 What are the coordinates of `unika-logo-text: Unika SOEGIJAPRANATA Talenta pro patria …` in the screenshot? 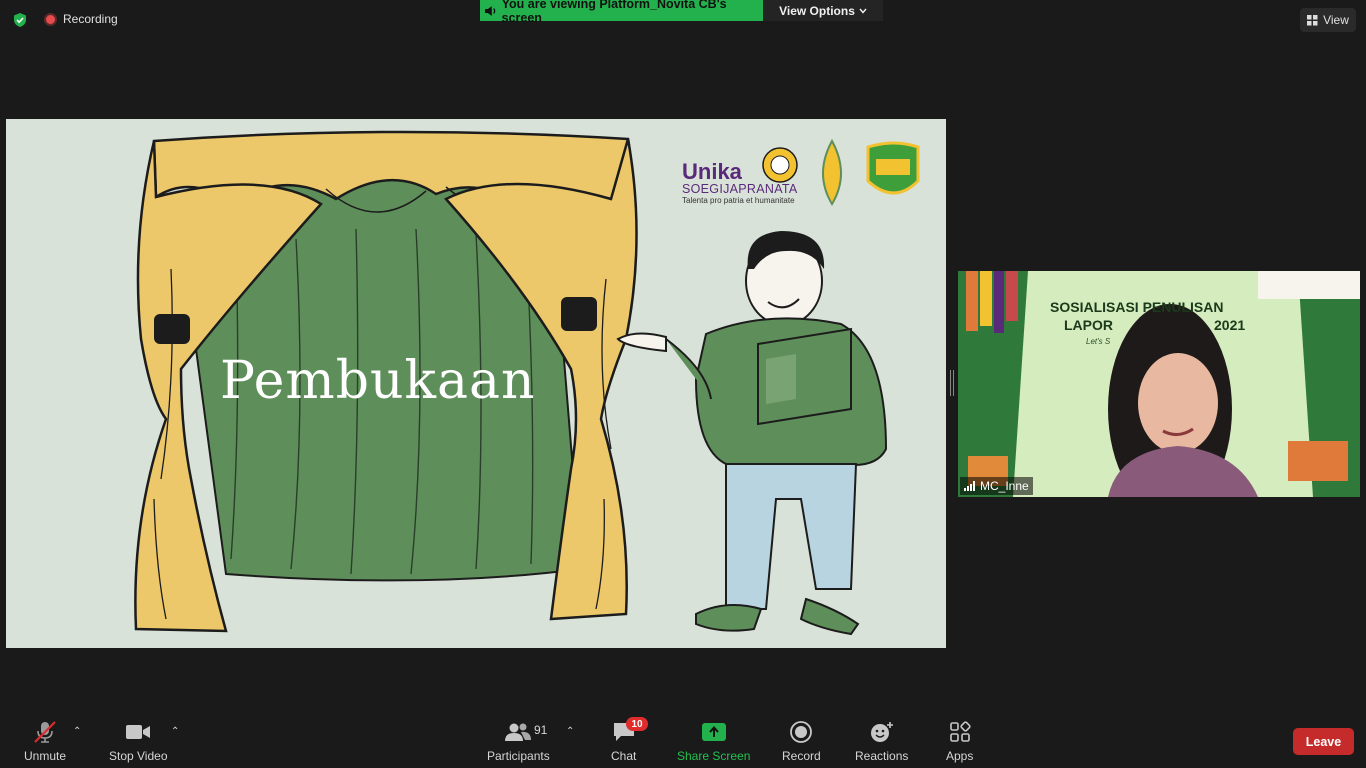 It's located at (740, 183).